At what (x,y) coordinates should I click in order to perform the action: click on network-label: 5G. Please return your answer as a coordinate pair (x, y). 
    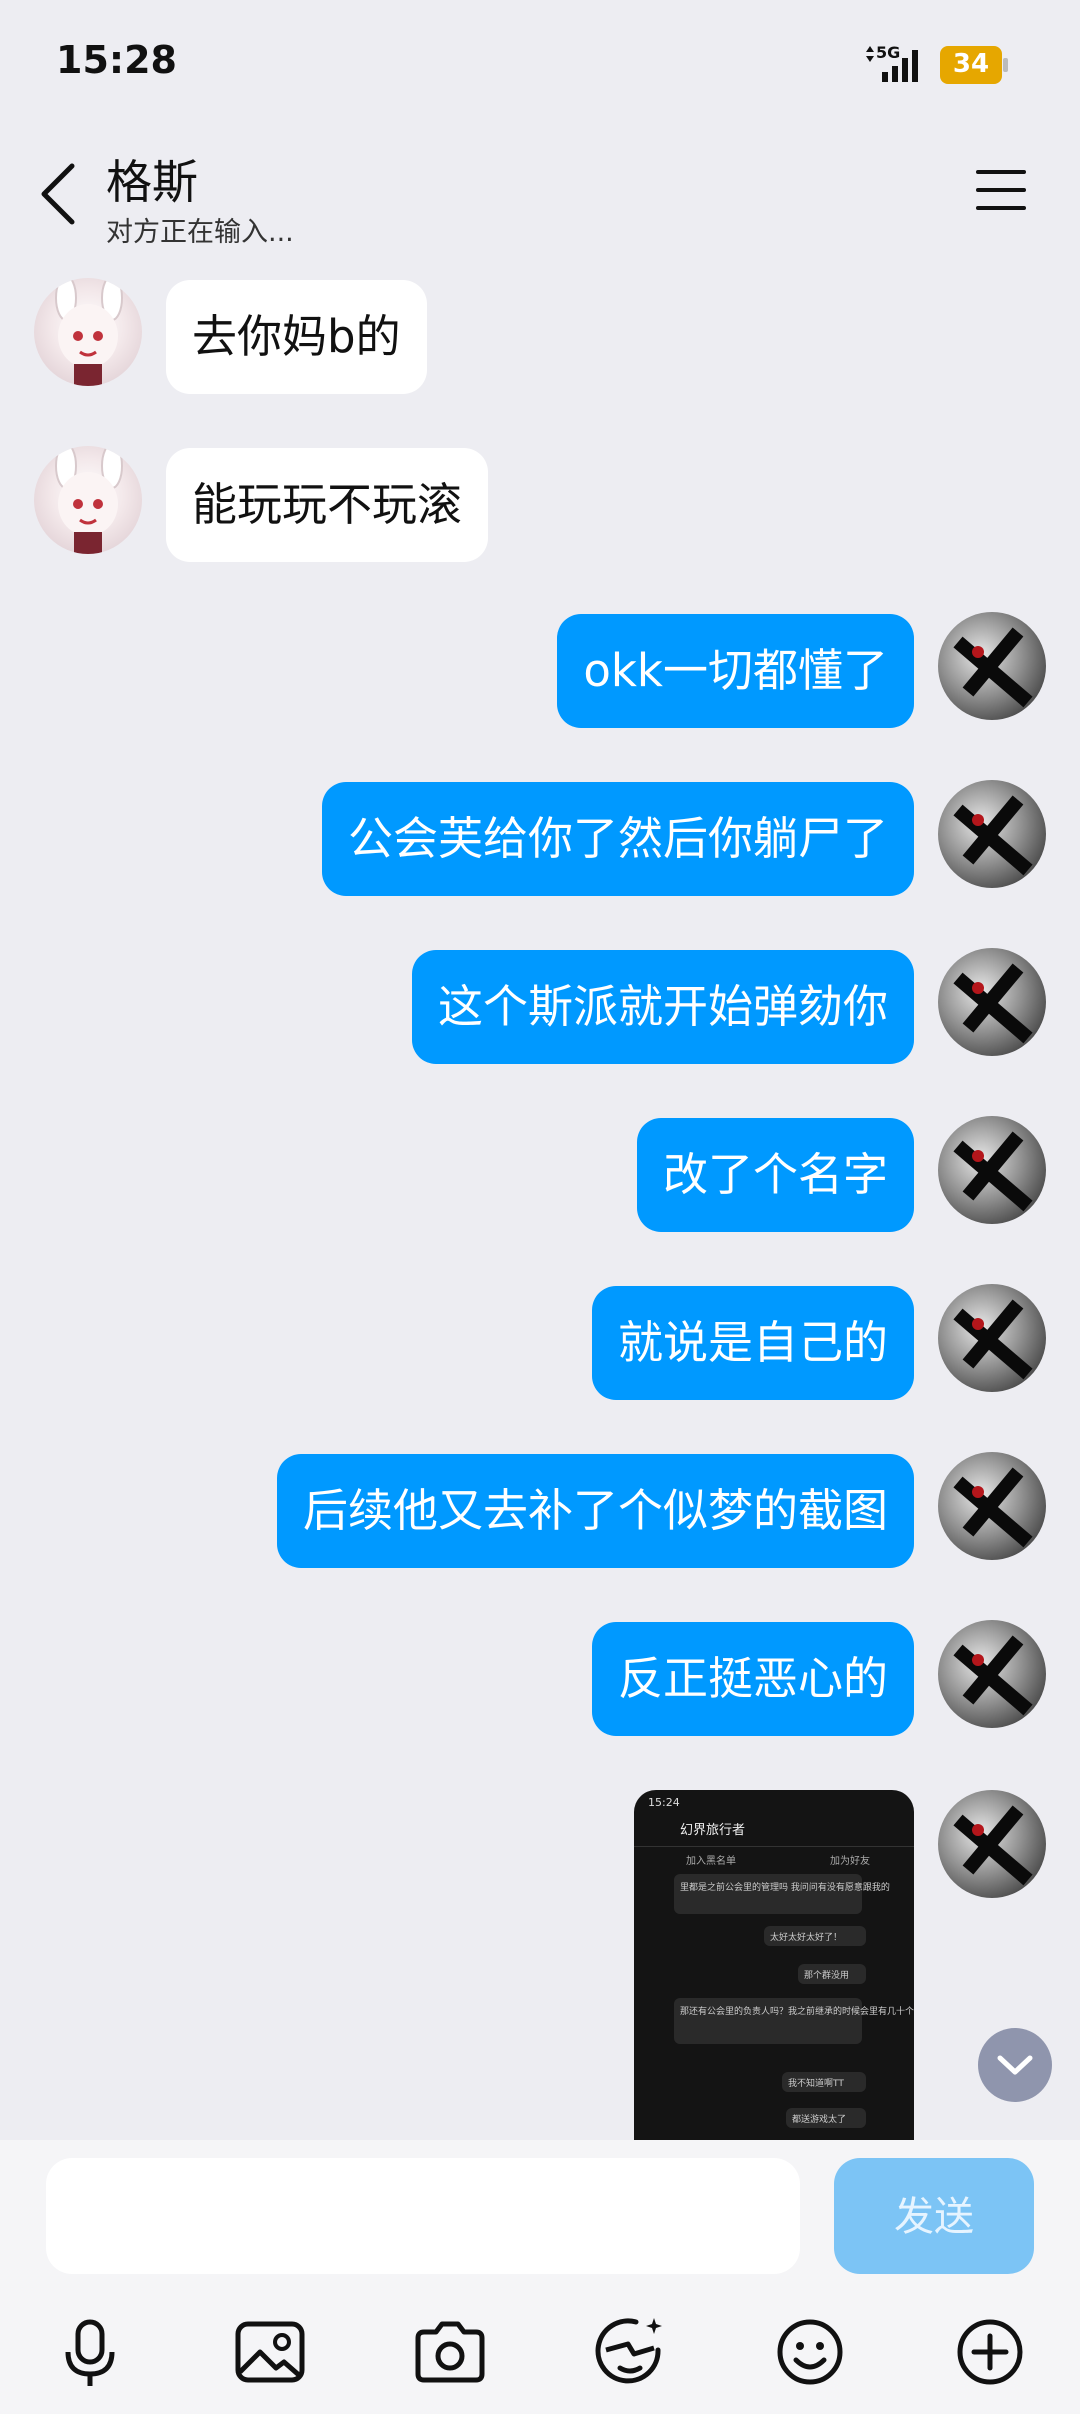
    Looking at the image, I should click on (888, 52).